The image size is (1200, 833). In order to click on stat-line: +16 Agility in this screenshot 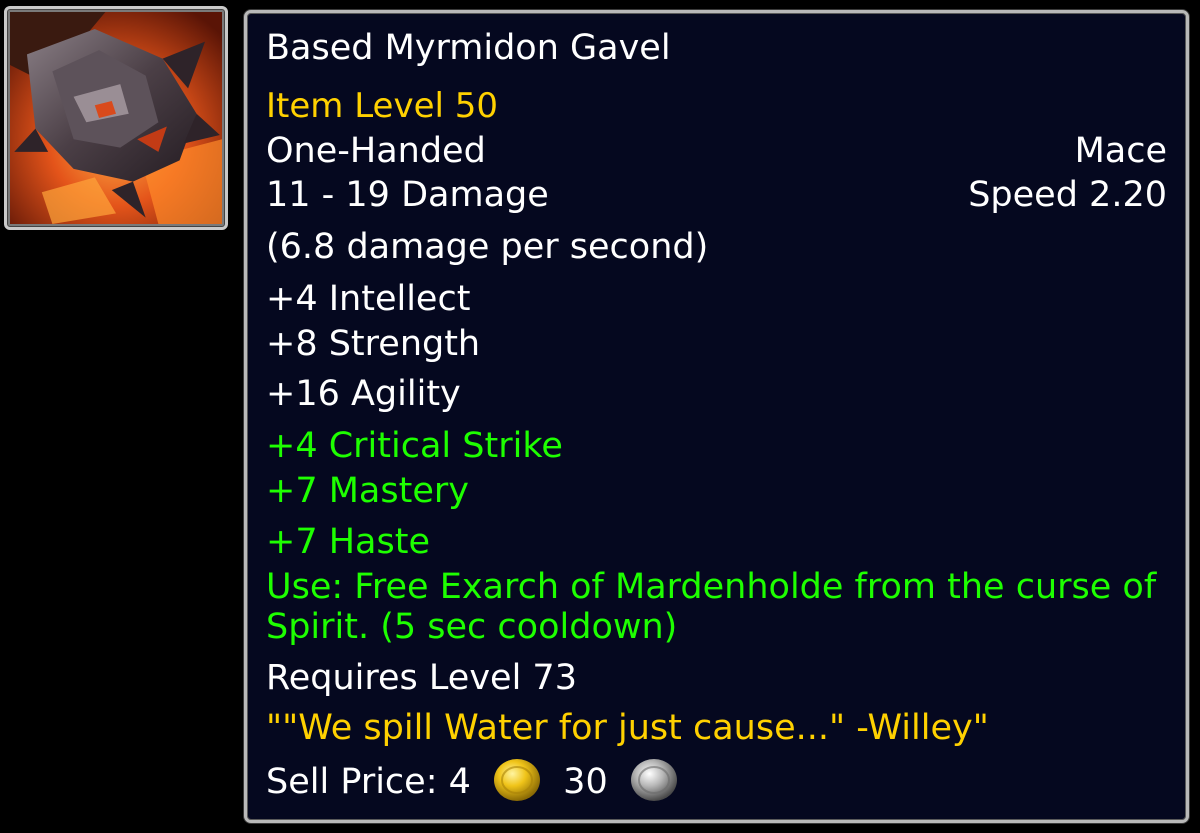, I will do `click(363, 394)`.